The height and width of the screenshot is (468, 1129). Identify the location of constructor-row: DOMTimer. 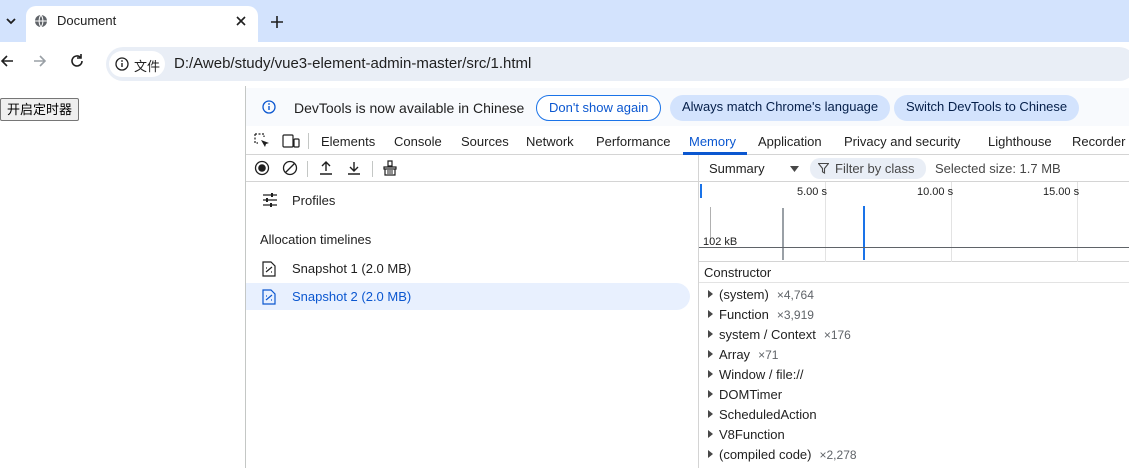
(749, 397).